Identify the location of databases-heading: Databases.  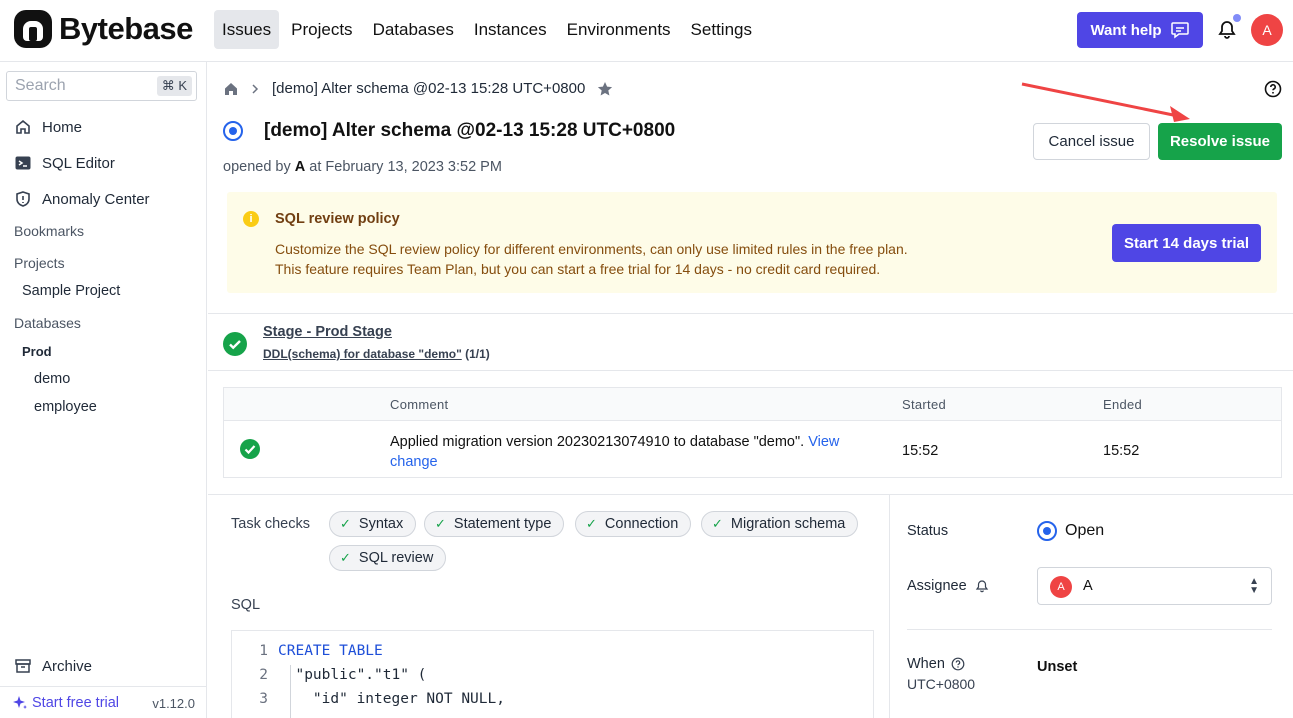
(47, 323).